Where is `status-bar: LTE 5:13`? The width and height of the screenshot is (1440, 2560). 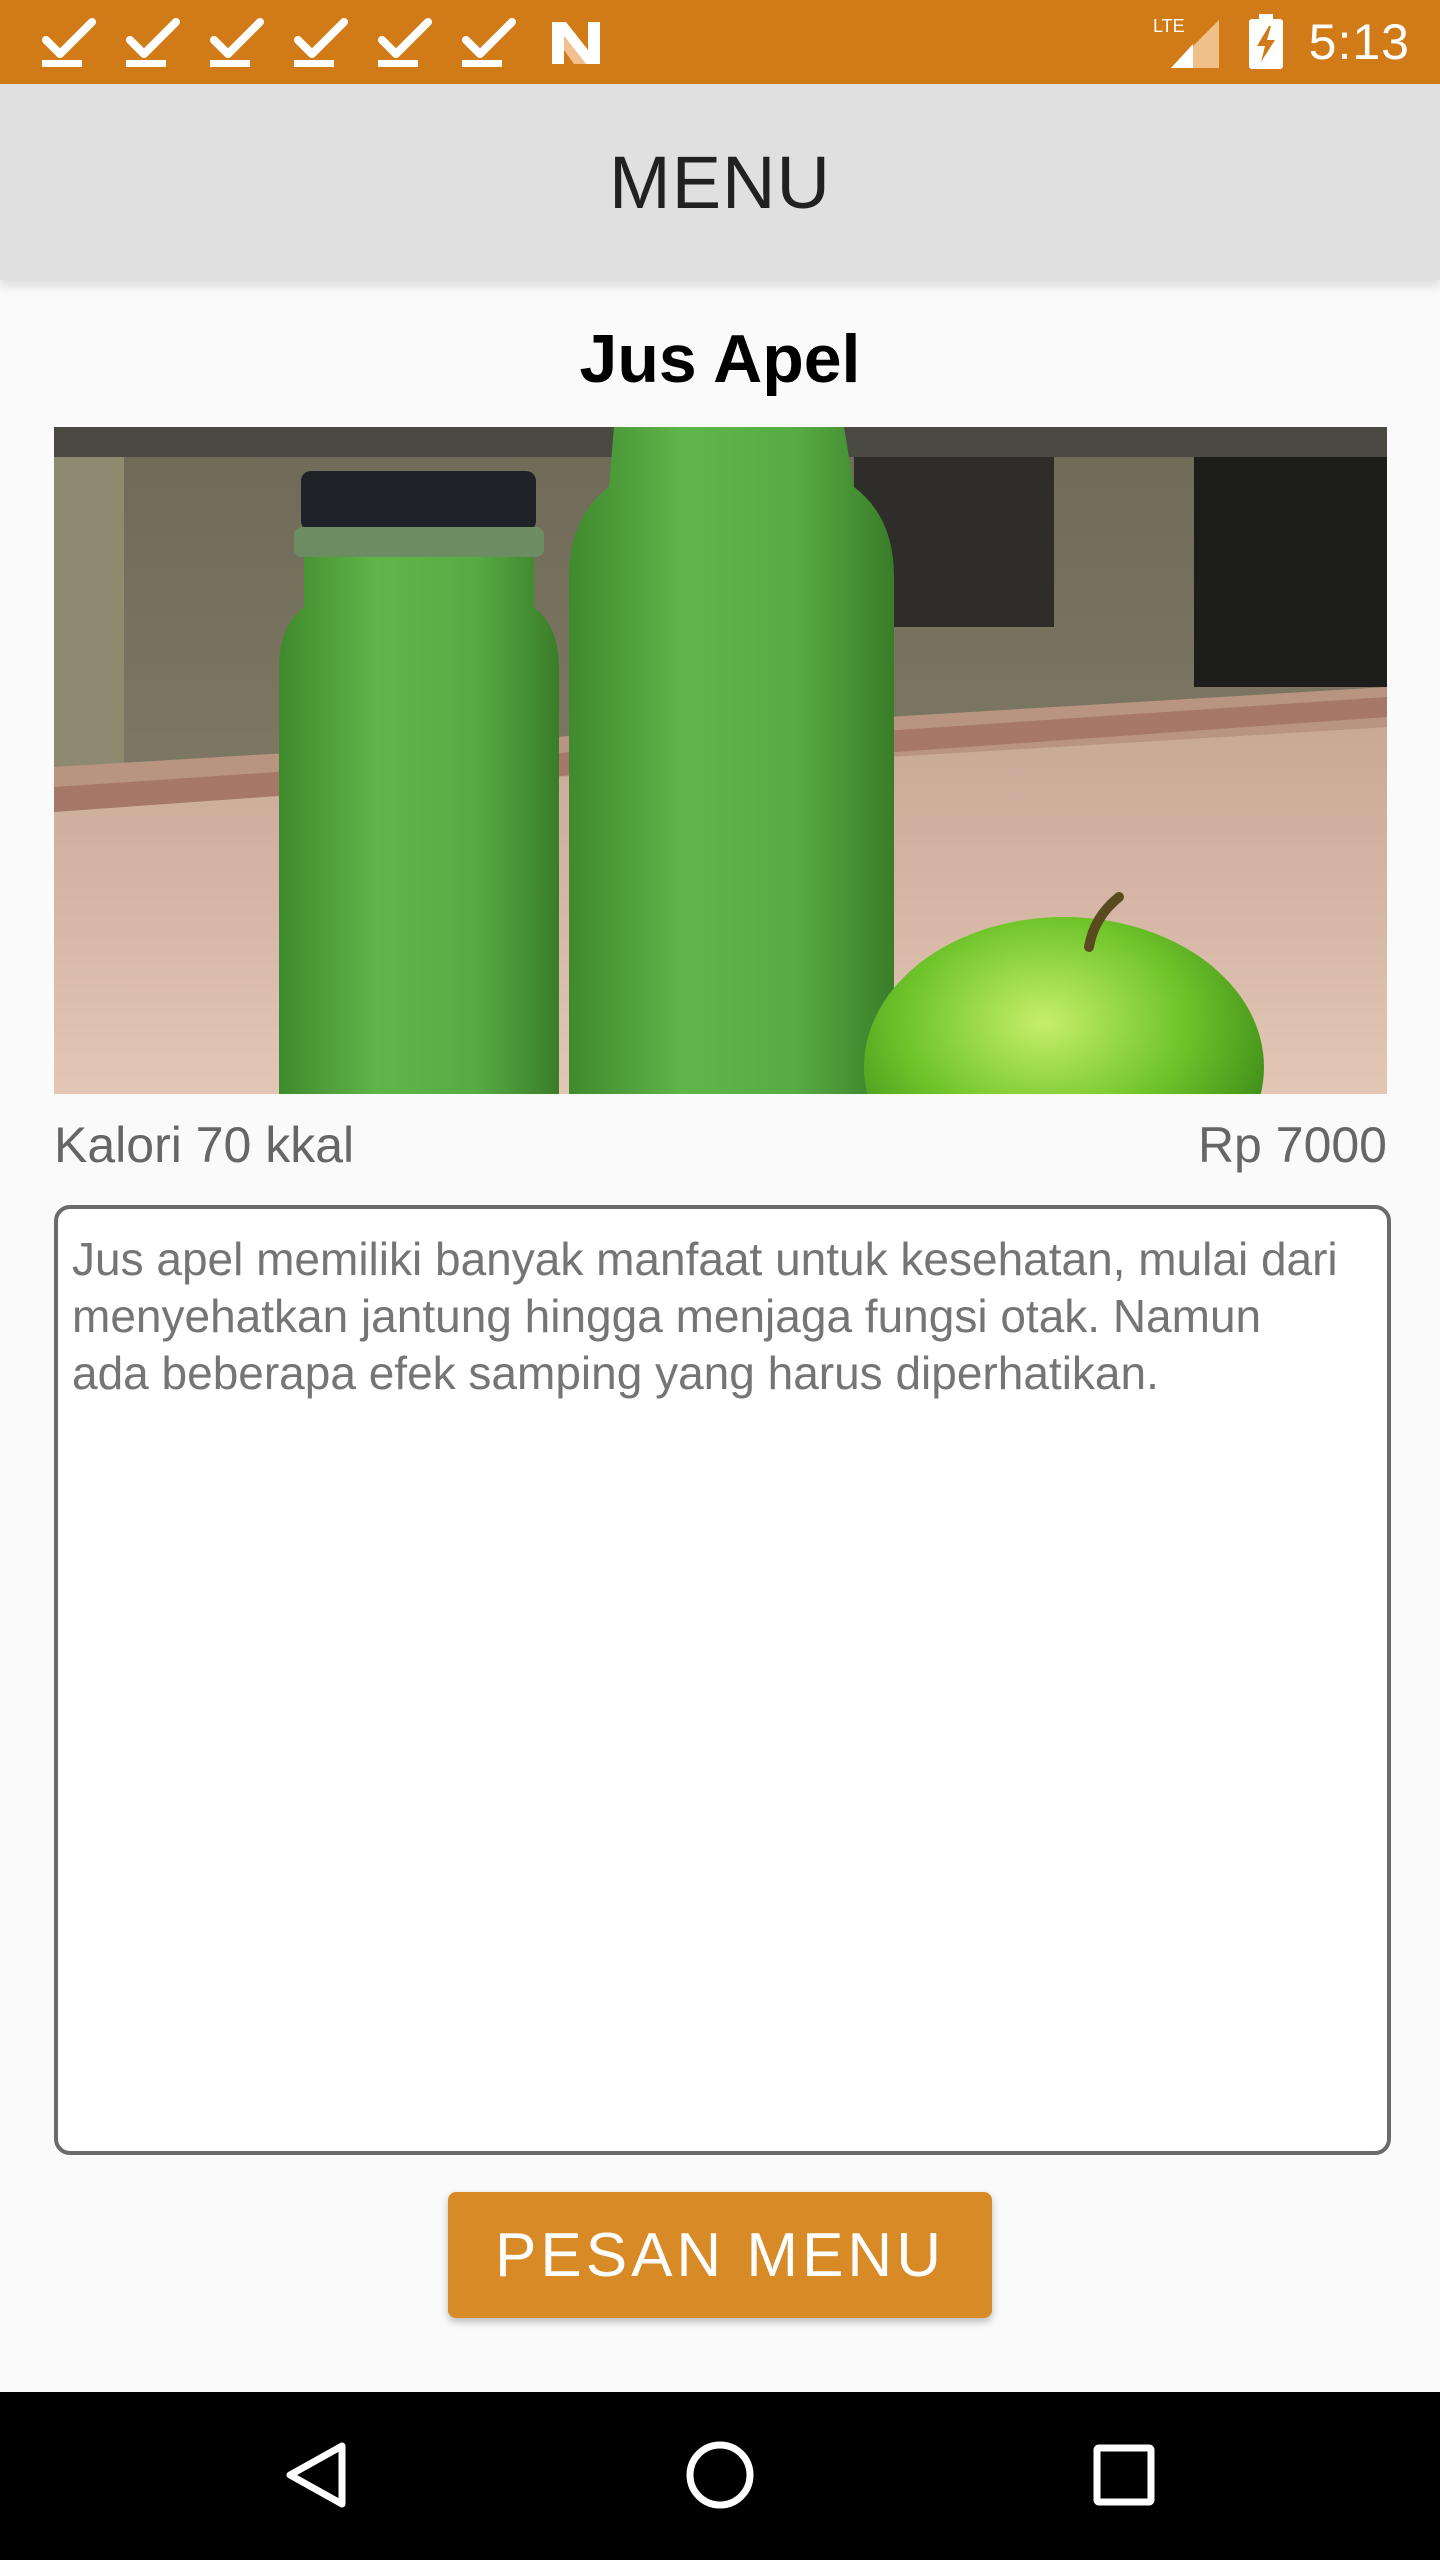 status-bar: LTE 5:13 is located at coordinates (720, 42).